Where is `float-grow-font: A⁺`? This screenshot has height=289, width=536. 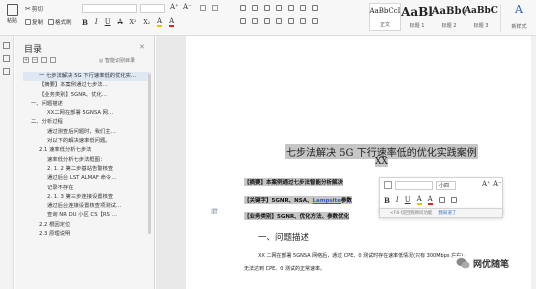
float-grow-font: A⁺ is located at coordinates (486, 184).